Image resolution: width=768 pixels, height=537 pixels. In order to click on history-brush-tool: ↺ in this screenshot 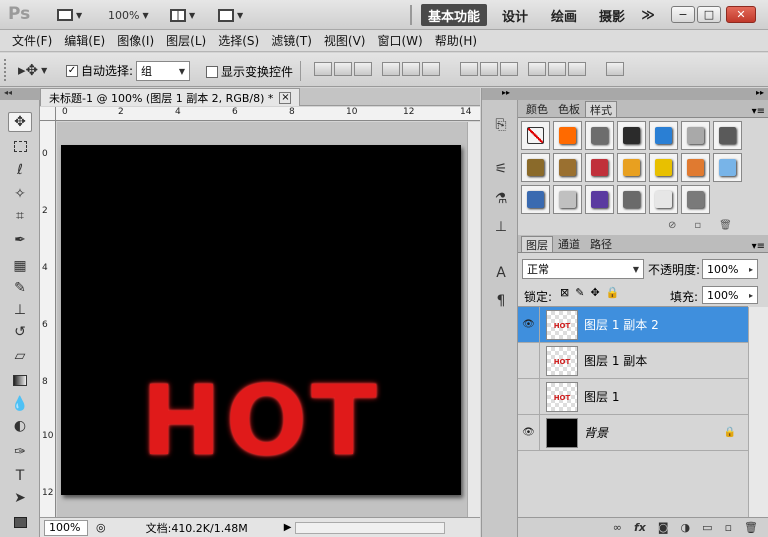, I will do `click(20, 332)`.